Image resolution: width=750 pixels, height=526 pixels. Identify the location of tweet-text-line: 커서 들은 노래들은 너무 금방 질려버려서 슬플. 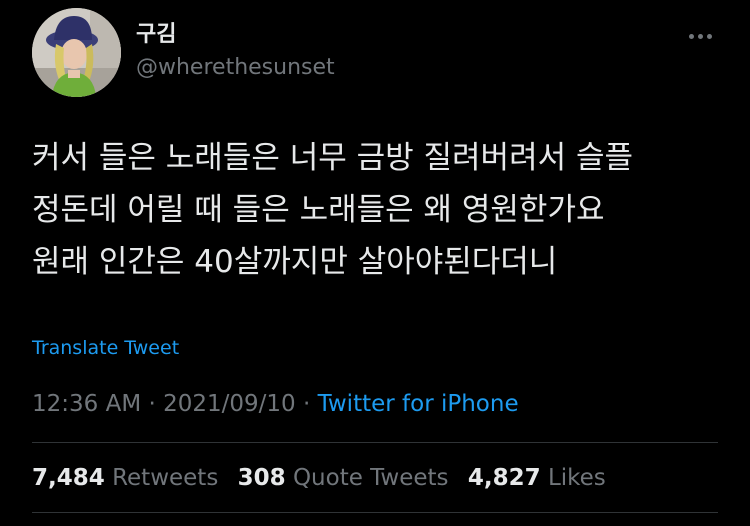
(333, 158).